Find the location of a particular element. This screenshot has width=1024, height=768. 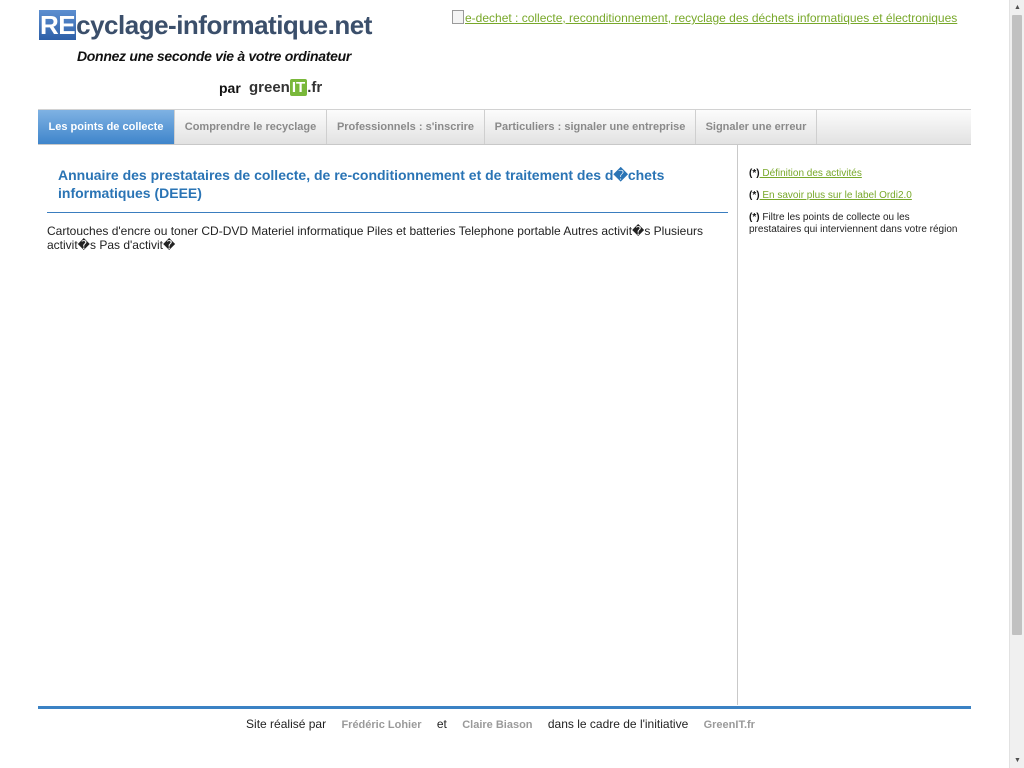

logo-name: cyclage-informatique.net is located at coordinates (224, 25).